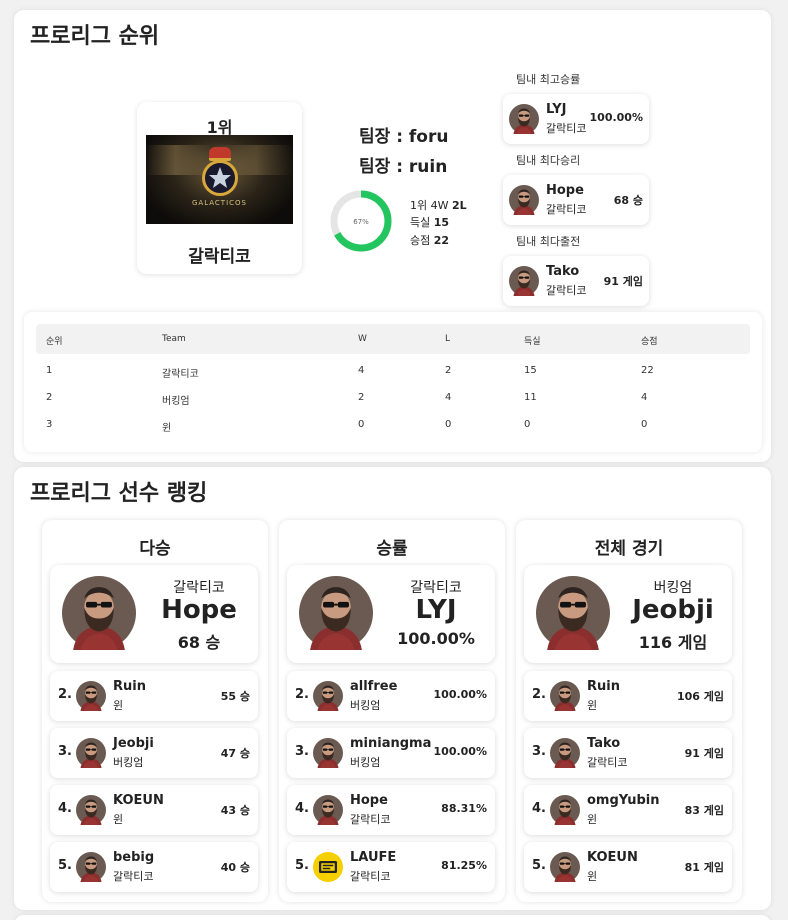 The image size is (788, 920). What do you see at coordinates (548, 79) in the screenshot?
I see `team-best-label-winrate: 팀내 최고승률` at bounding box center [548, 79].